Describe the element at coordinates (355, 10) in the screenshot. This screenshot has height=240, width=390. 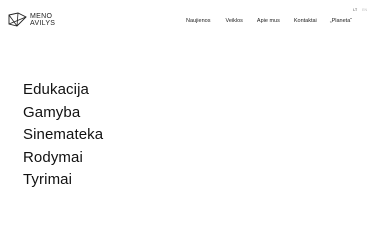
I see `language-lt: LT` at that location.